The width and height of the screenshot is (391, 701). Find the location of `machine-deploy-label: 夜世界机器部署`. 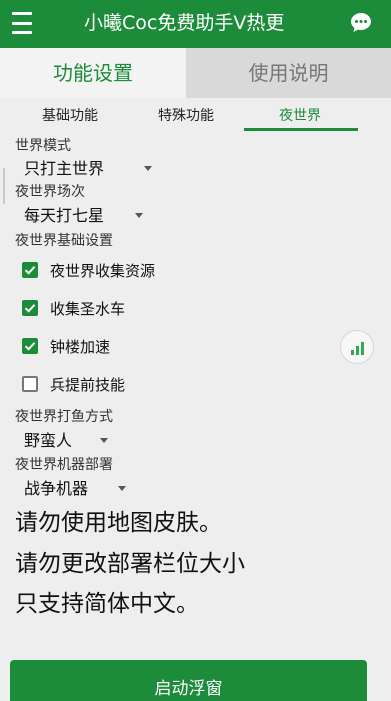

machine-deploy-label: 夜世界机器部署 is located at coordinates (64, 465).